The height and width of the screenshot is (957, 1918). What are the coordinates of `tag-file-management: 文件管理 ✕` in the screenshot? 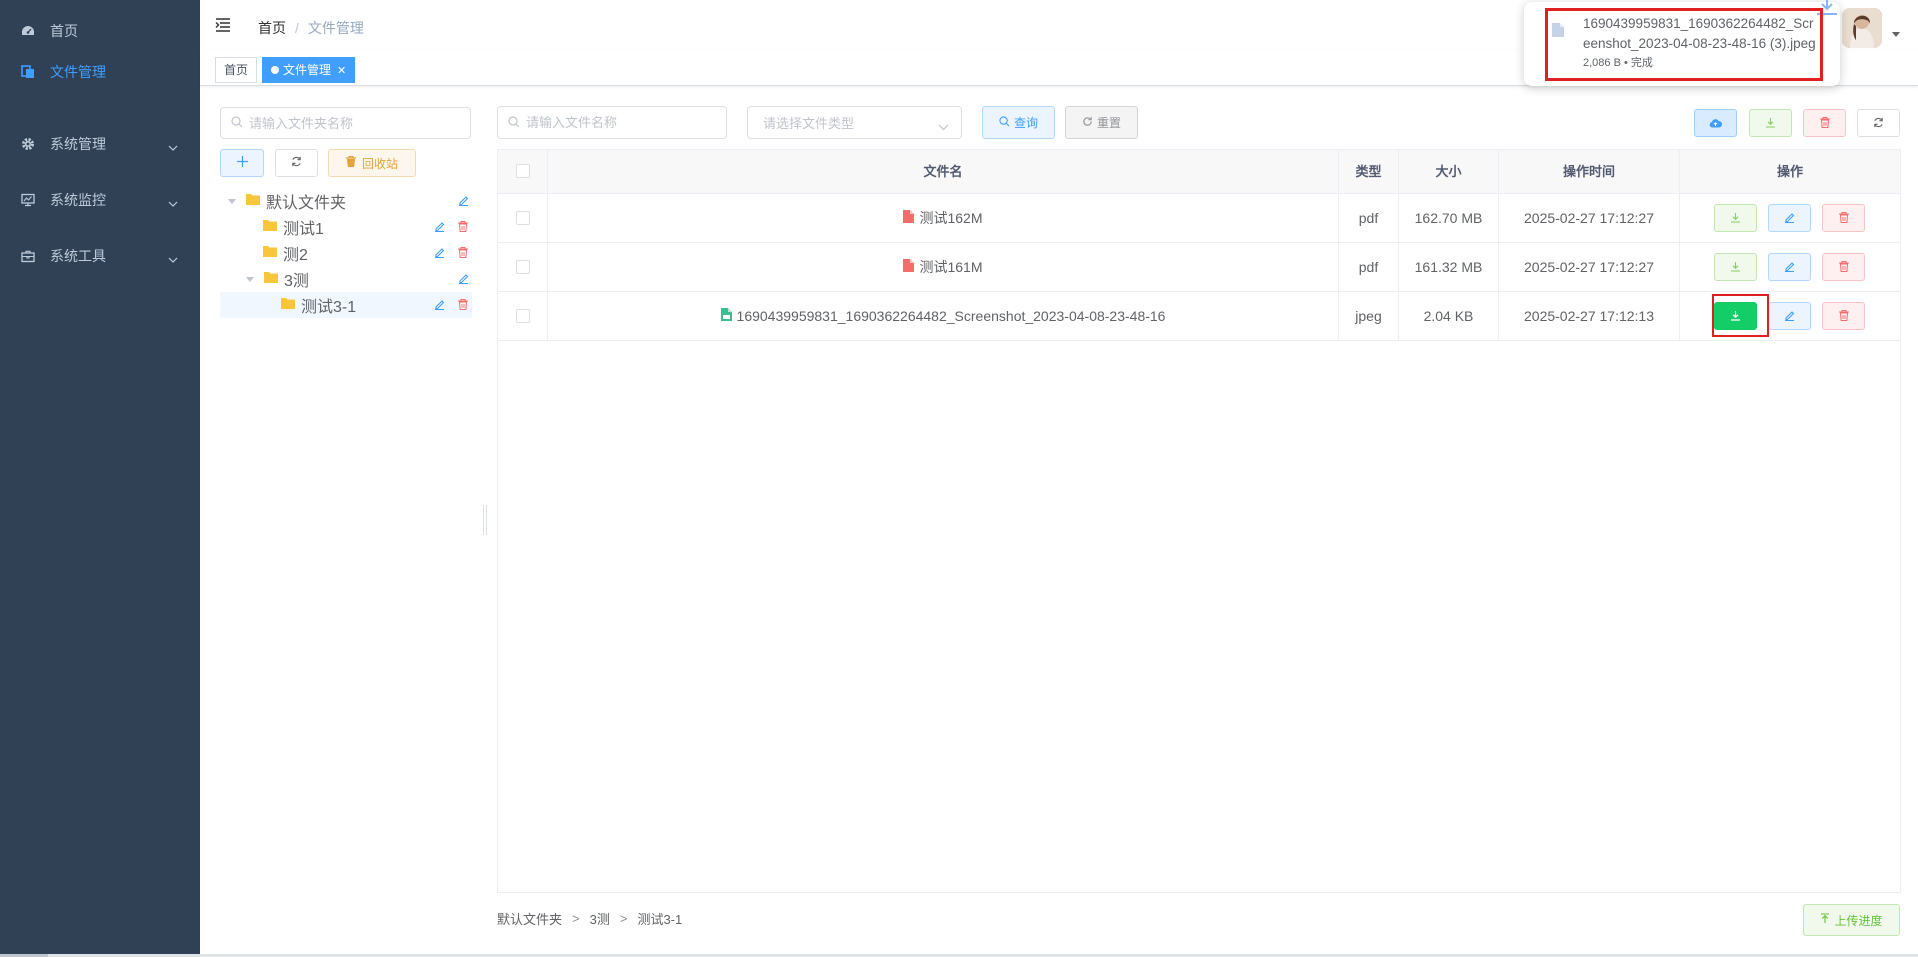 It's located at (309, 70).